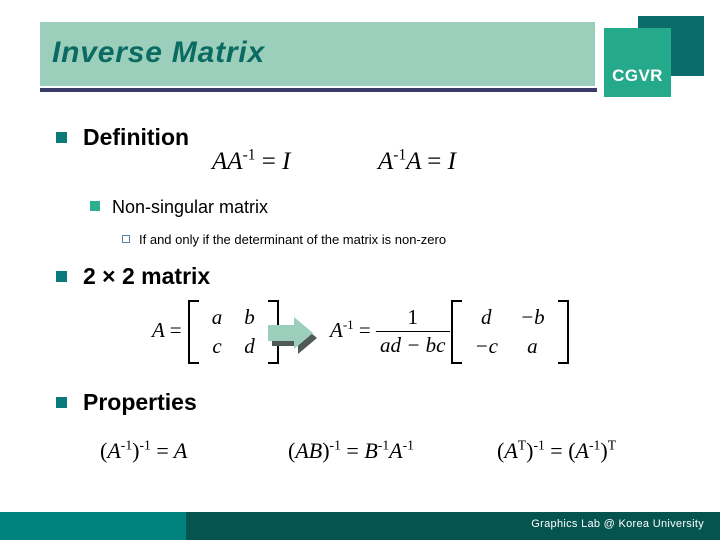 This screenshot has width=720, height=540. I want to click on footer-credit: Graphics Lab @ Korea University, so click(617, 524).